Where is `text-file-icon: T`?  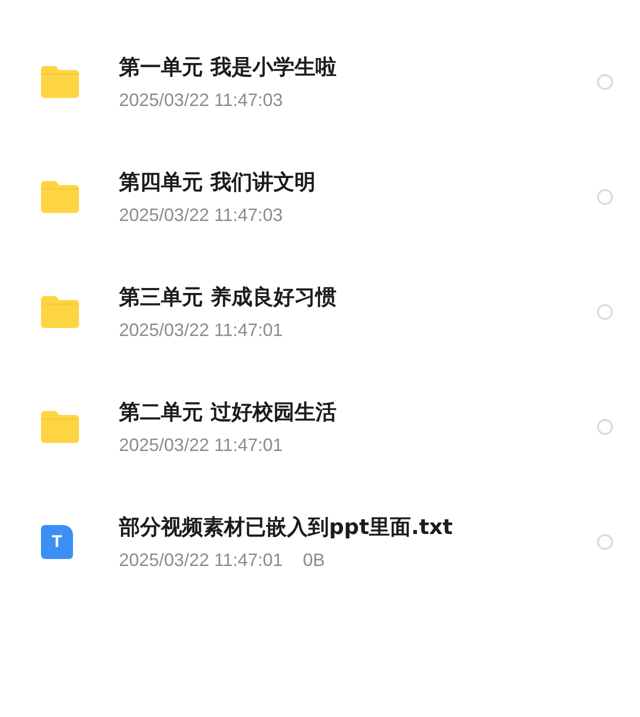 text-file-icon: T is located at coordinates (57, 541).